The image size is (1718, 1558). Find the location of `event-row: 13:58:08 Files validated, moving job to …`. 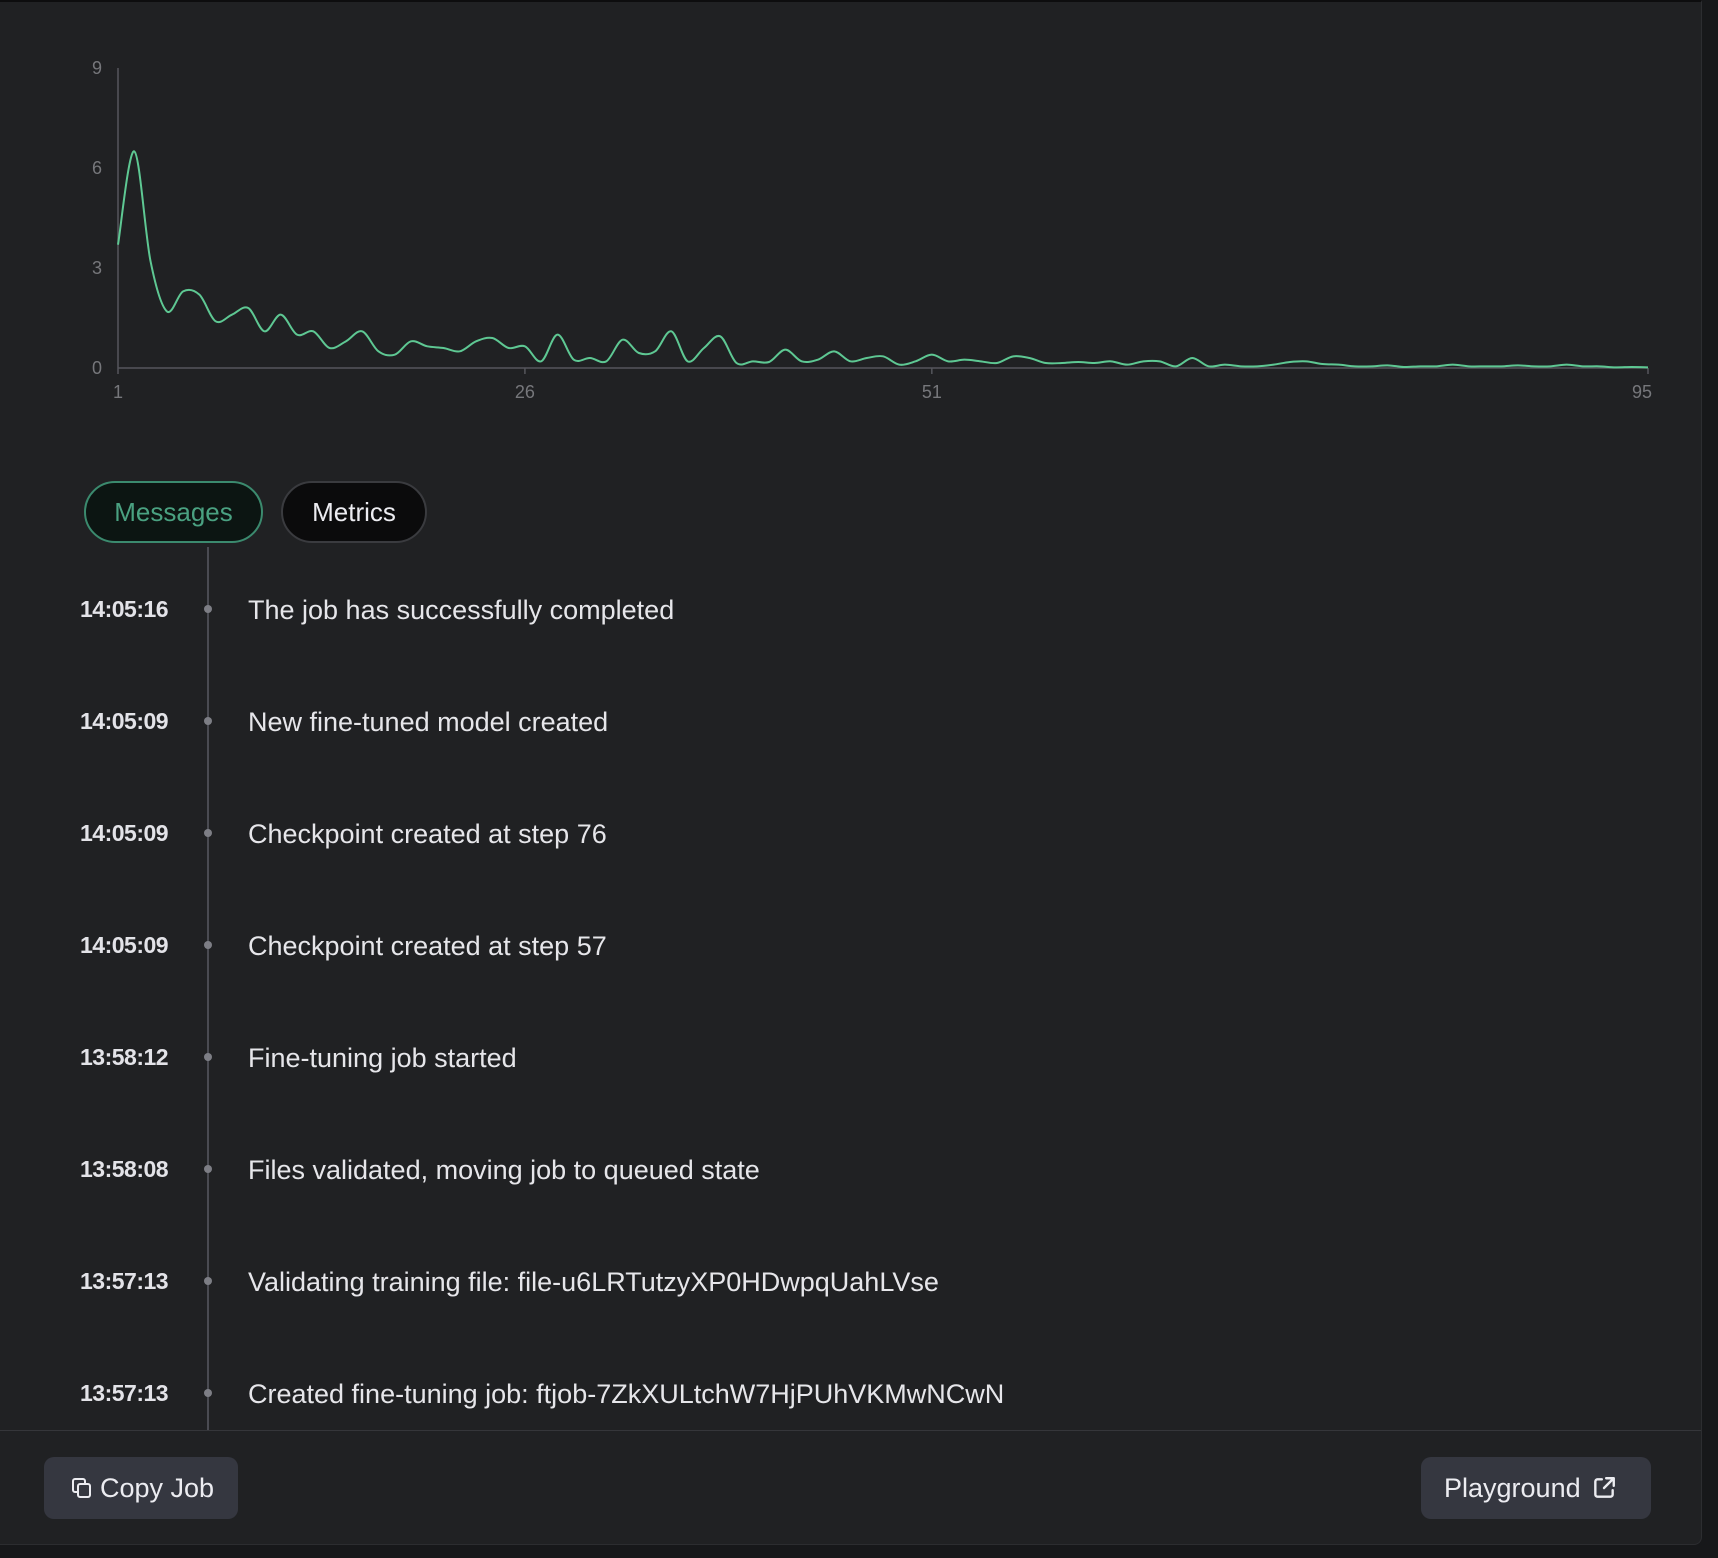

event-row: 13:58:08 Files validated, moving job to … is located at coordinates (800, 1169).